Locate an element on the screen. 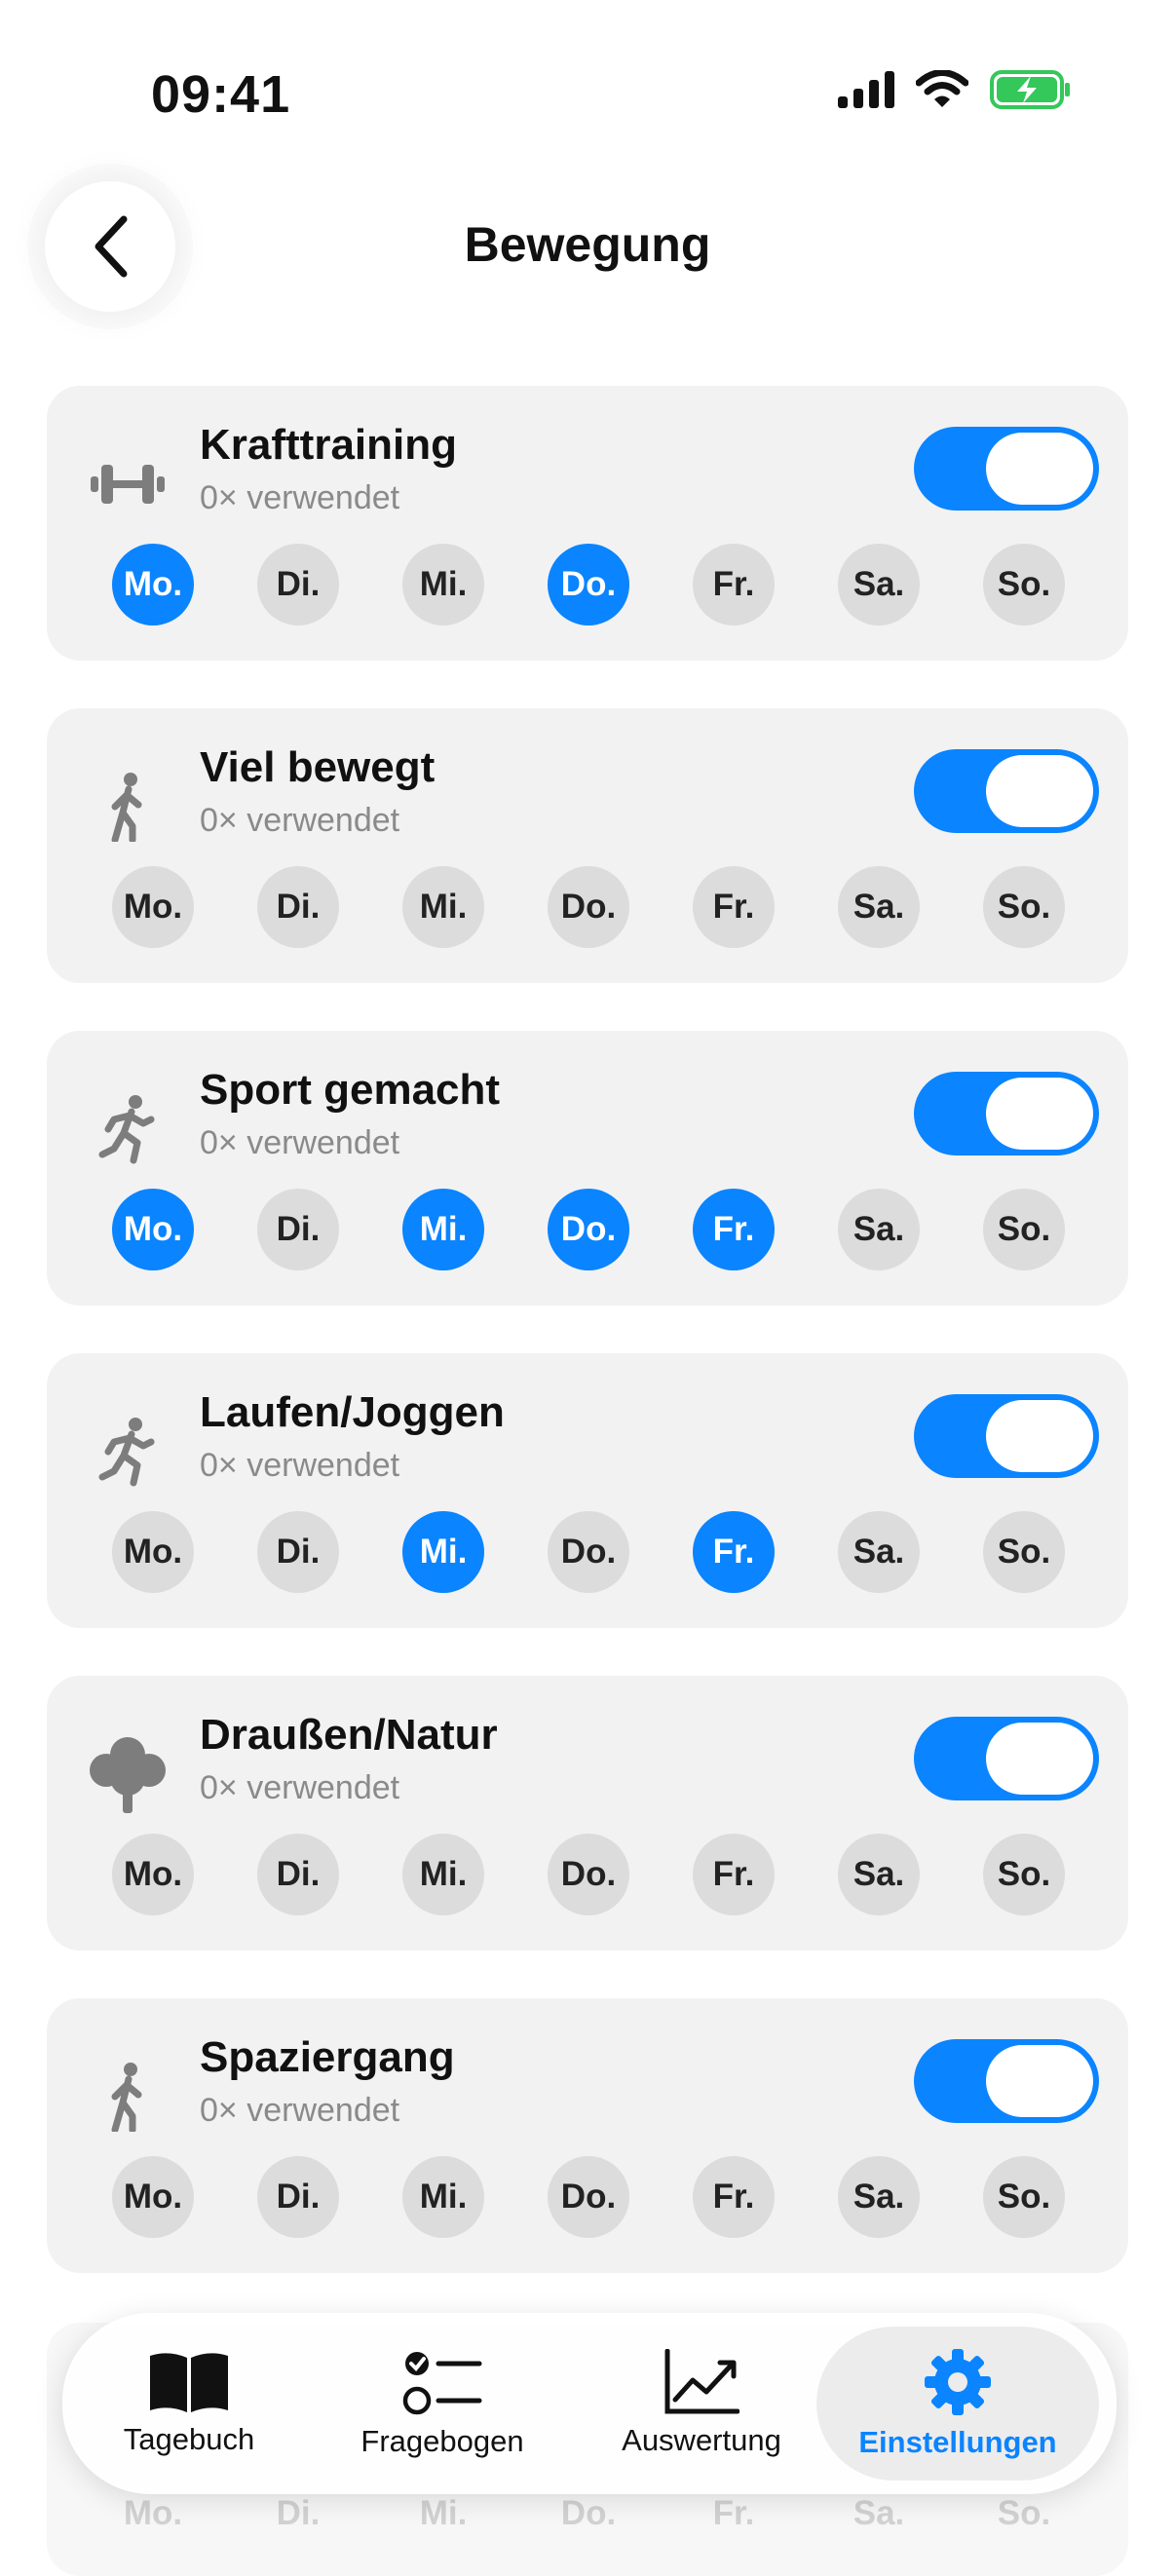  tab-einstellungen: Einstellungen is located at coordinates (957, 2404).